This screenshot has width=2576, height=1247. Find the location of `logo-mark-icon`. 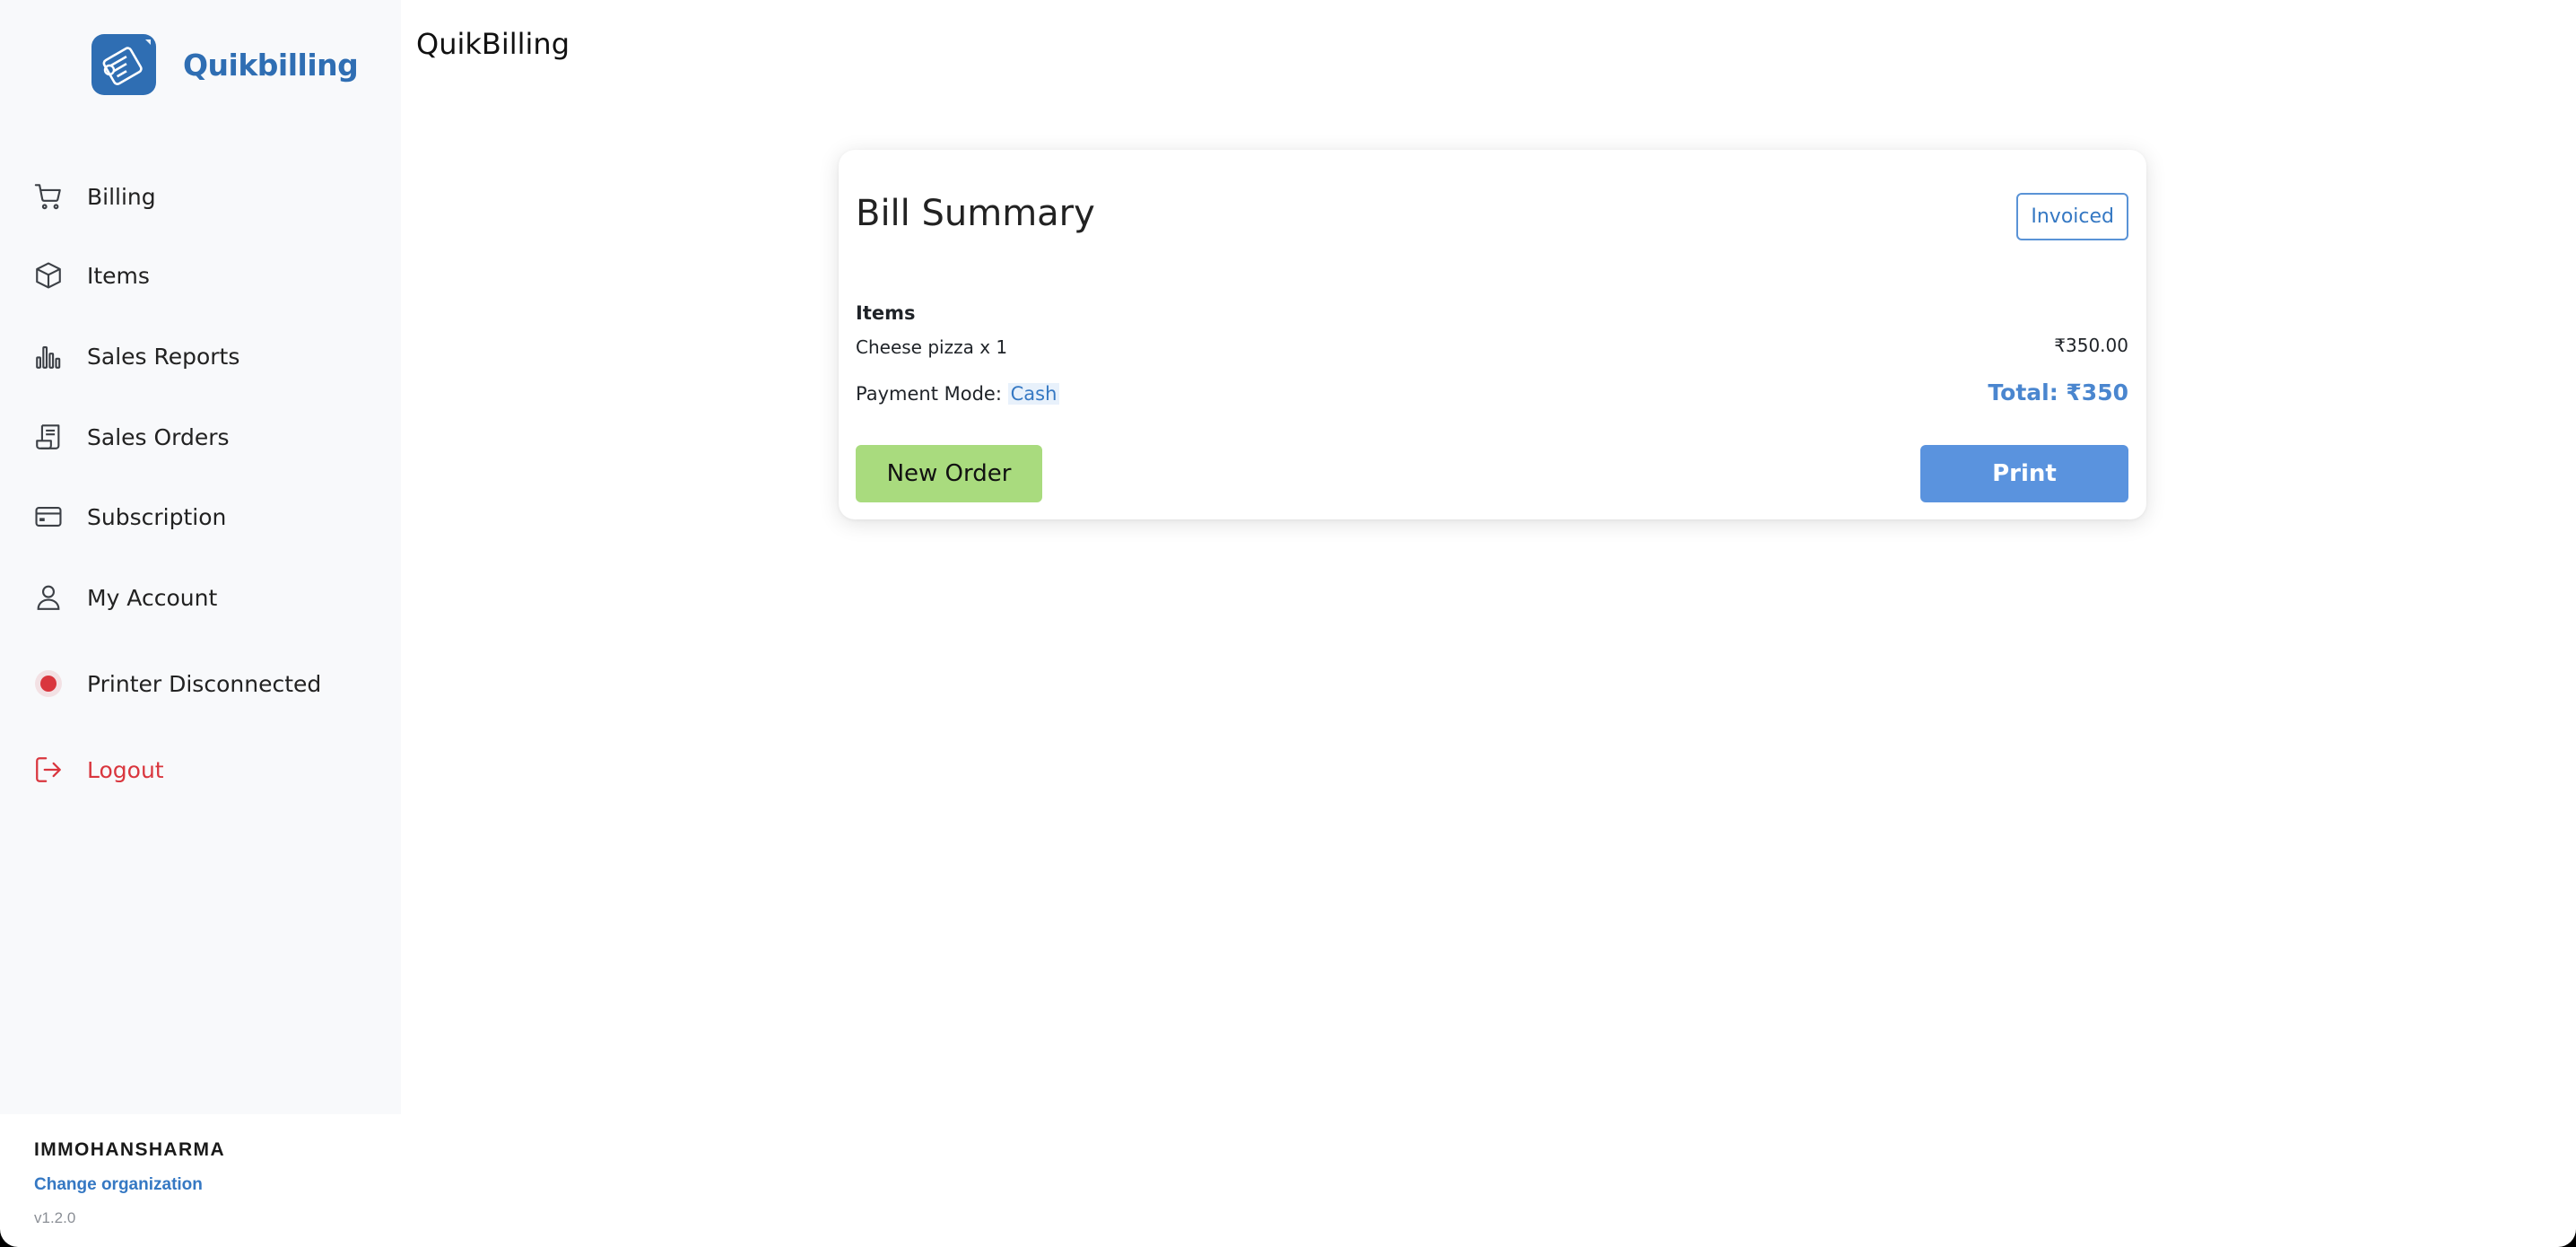

logo-mark-icon is located at coordinates (123, 64).